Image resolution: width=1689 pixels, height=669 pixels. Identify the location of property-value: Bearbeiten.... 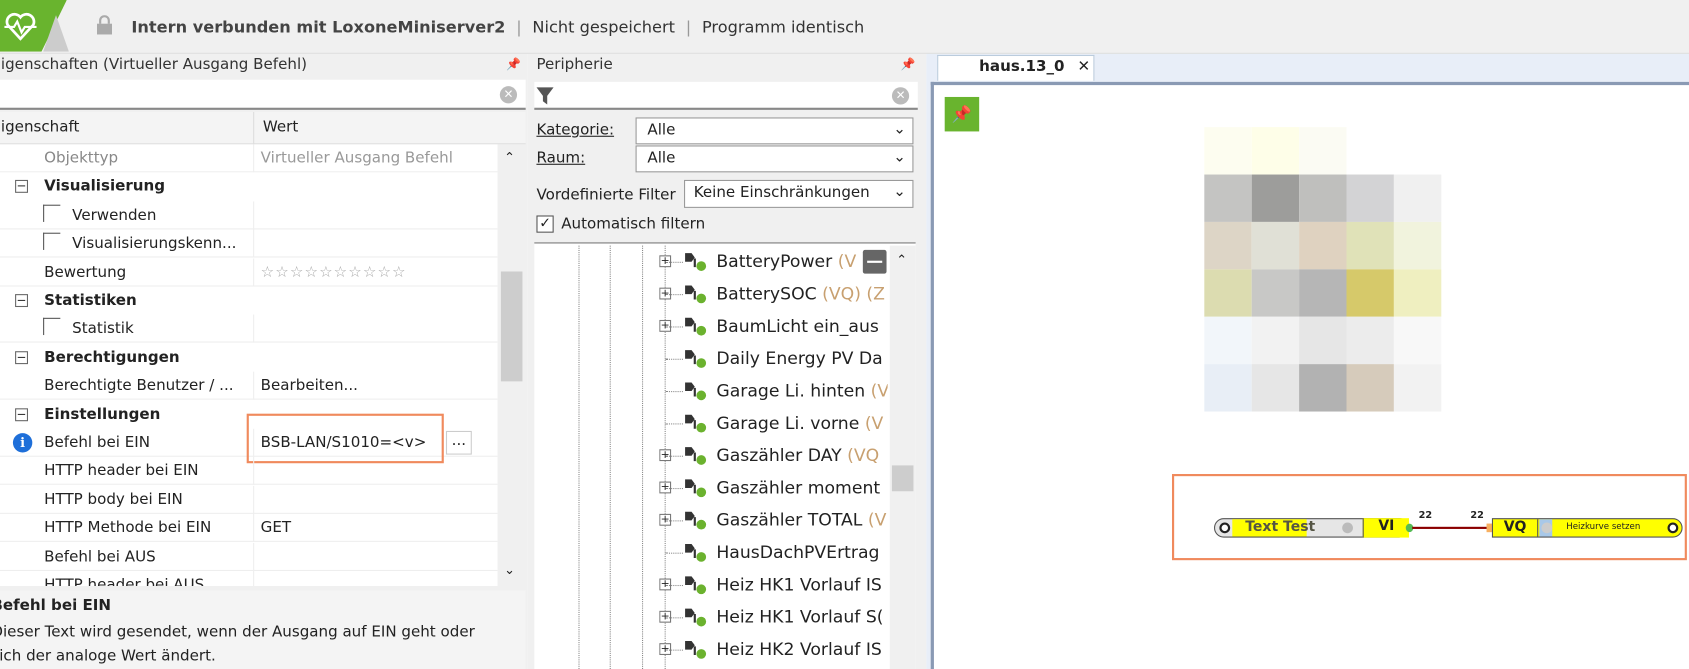
(309, 386).